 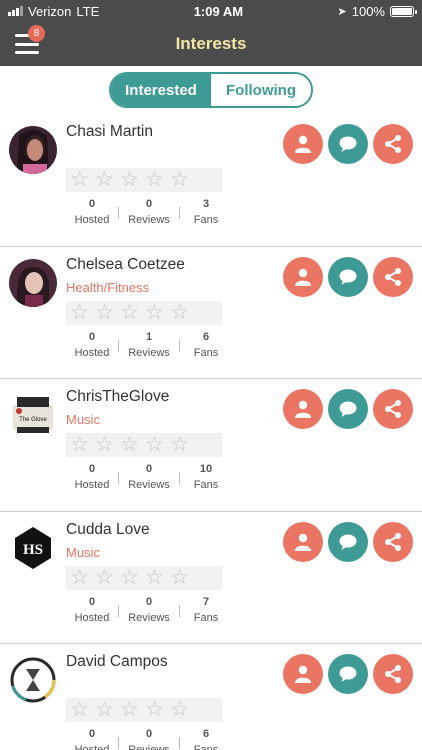 What do you see at coordinates (117, 662) in the screenshot?
I see `user-name: David Campos` at bounding box center [117, 662].